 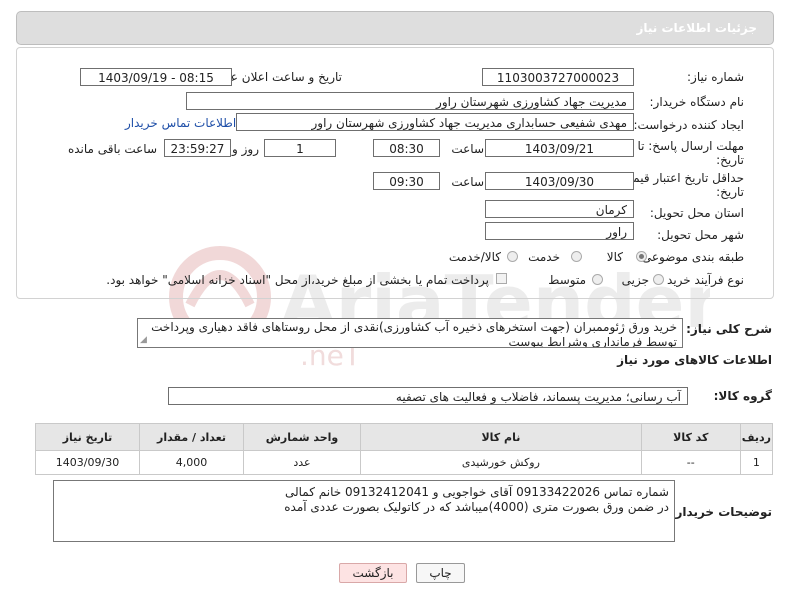 I want to click on print-button: چاپ, so click(x=440, y=573).